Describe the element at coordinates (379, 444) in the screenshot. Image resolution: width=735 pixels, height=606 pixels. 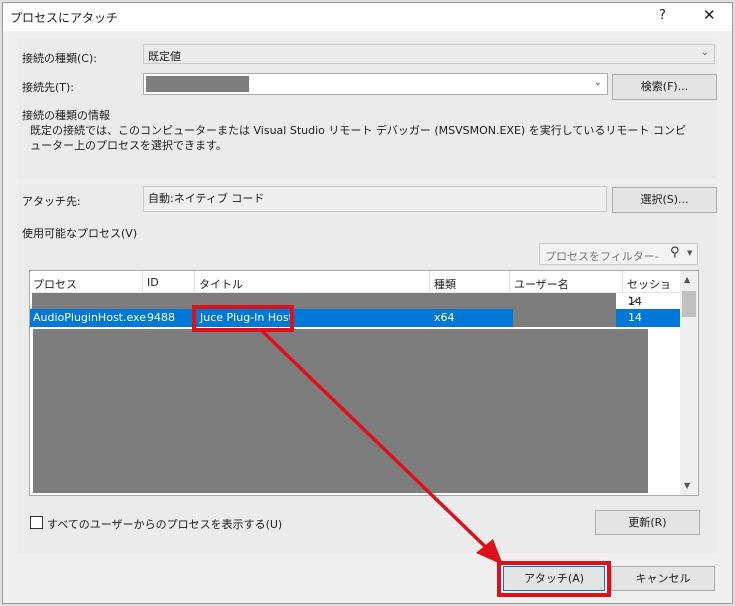
I see `annotation-arrow-line` at that location.